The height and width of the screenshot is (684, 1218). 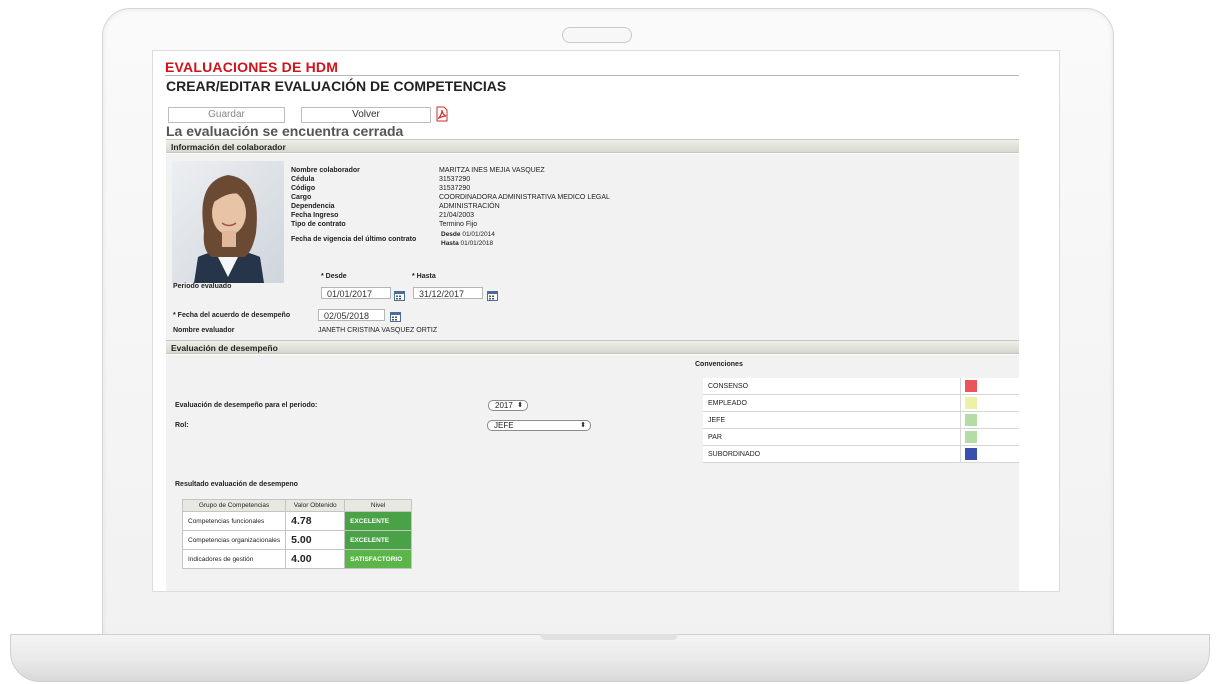 I want to click on id-label: Cédula, so click(x=303, y=179).